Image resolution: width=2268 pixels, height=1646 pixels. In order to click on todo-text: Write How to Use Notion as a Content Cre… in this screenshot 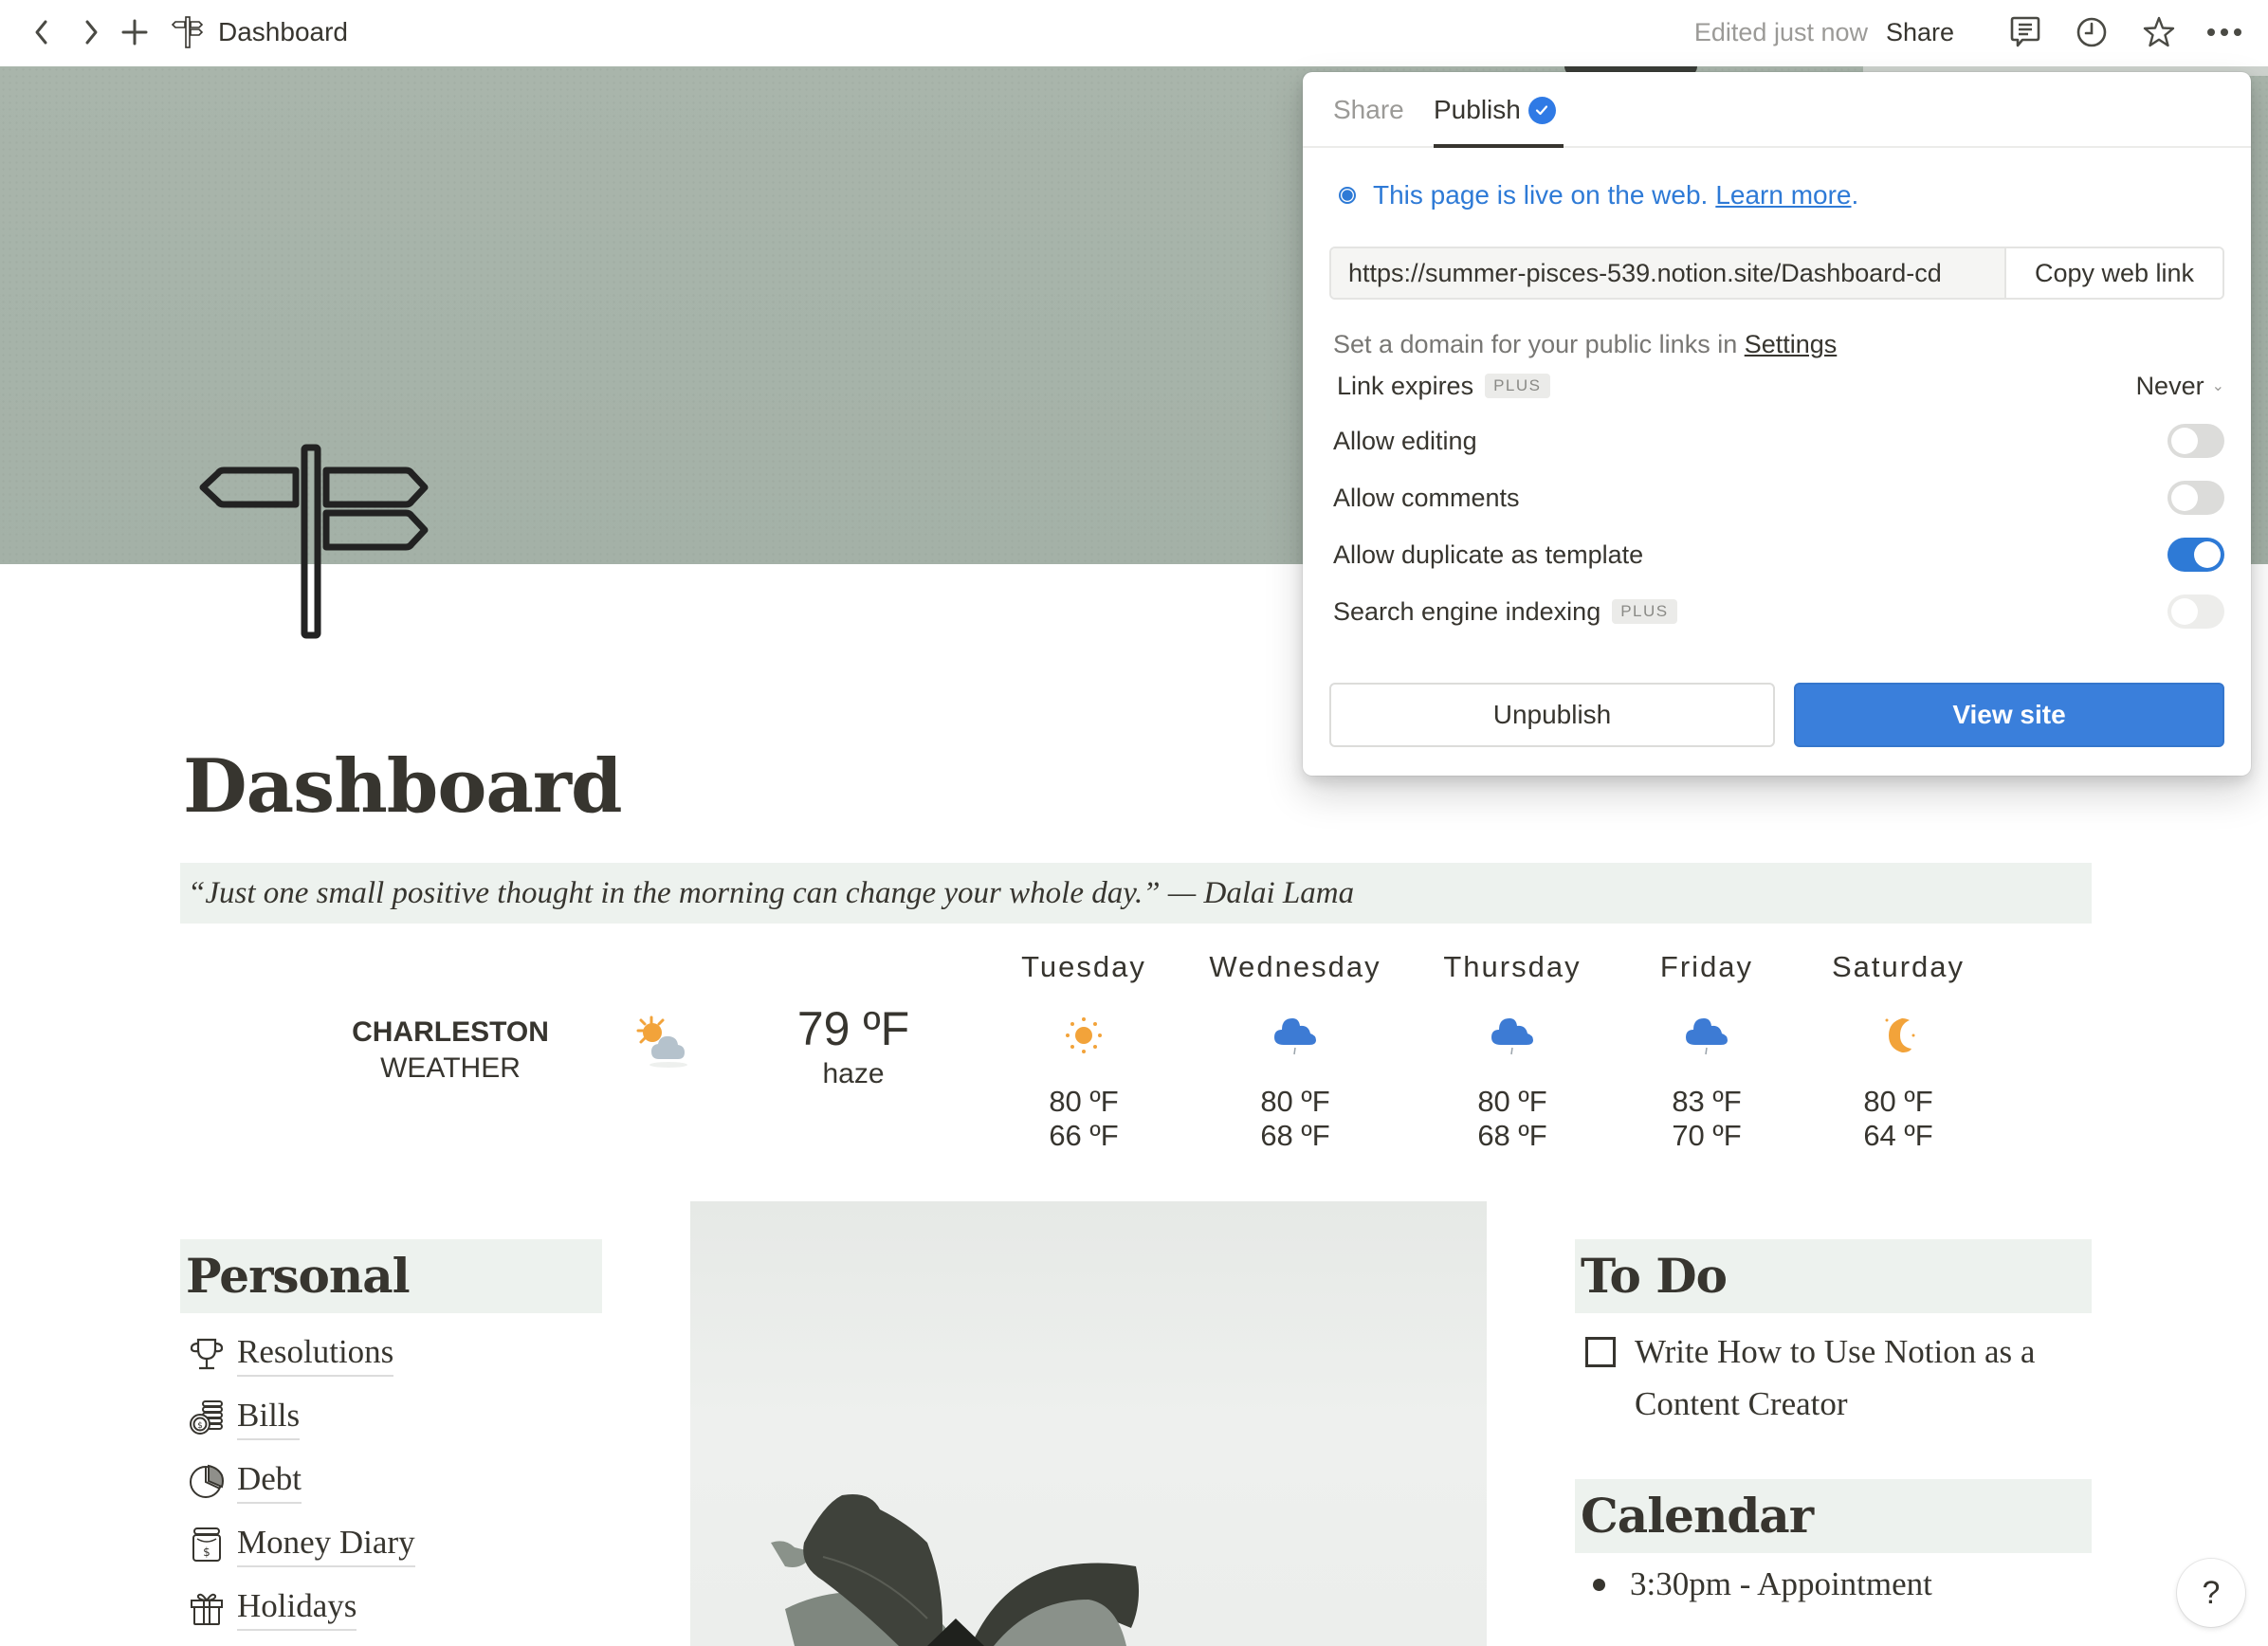, I will do `click(1857, 1378)`.